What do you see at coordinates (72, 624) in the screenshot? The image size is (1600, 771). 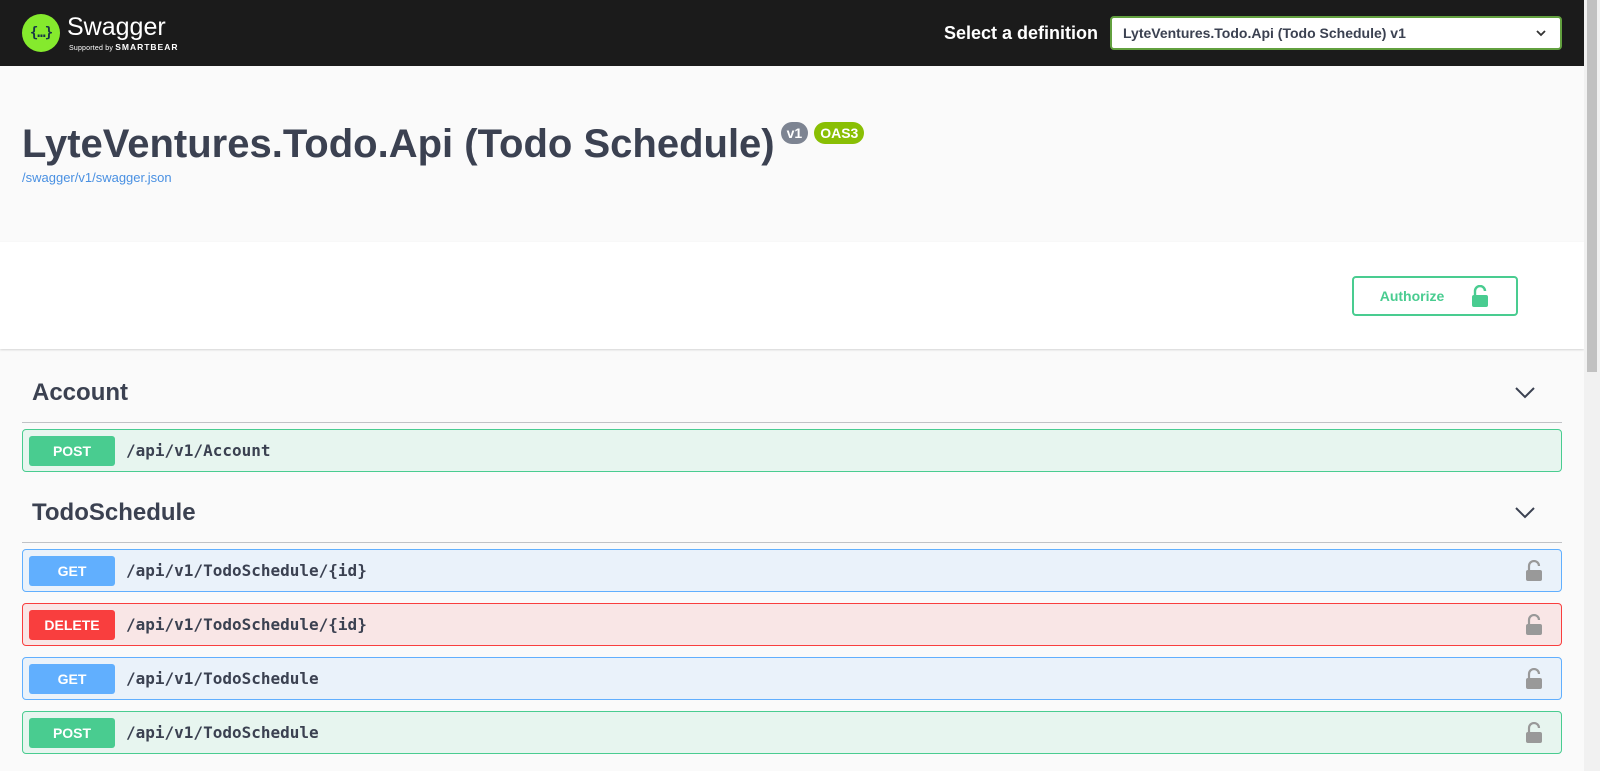 I see `method-badge: DELETE` at bounding box center [72, 624].